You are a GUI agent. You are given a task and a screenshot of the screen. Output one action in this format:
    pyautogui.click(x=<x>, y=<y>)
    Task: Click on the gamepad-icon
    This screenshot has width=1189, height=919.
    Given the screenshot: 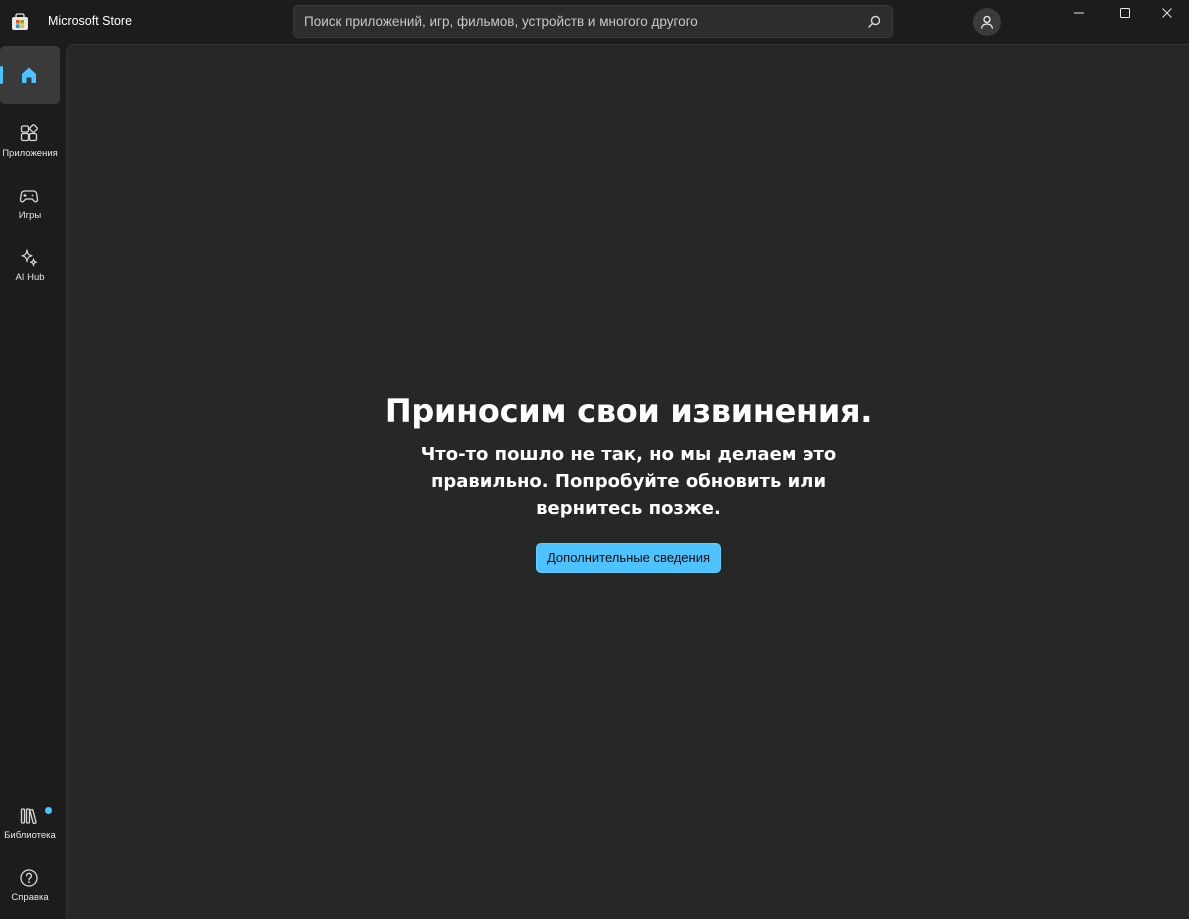 What is the action you would take?
    pyautogui.click(x=29, y=196)
    